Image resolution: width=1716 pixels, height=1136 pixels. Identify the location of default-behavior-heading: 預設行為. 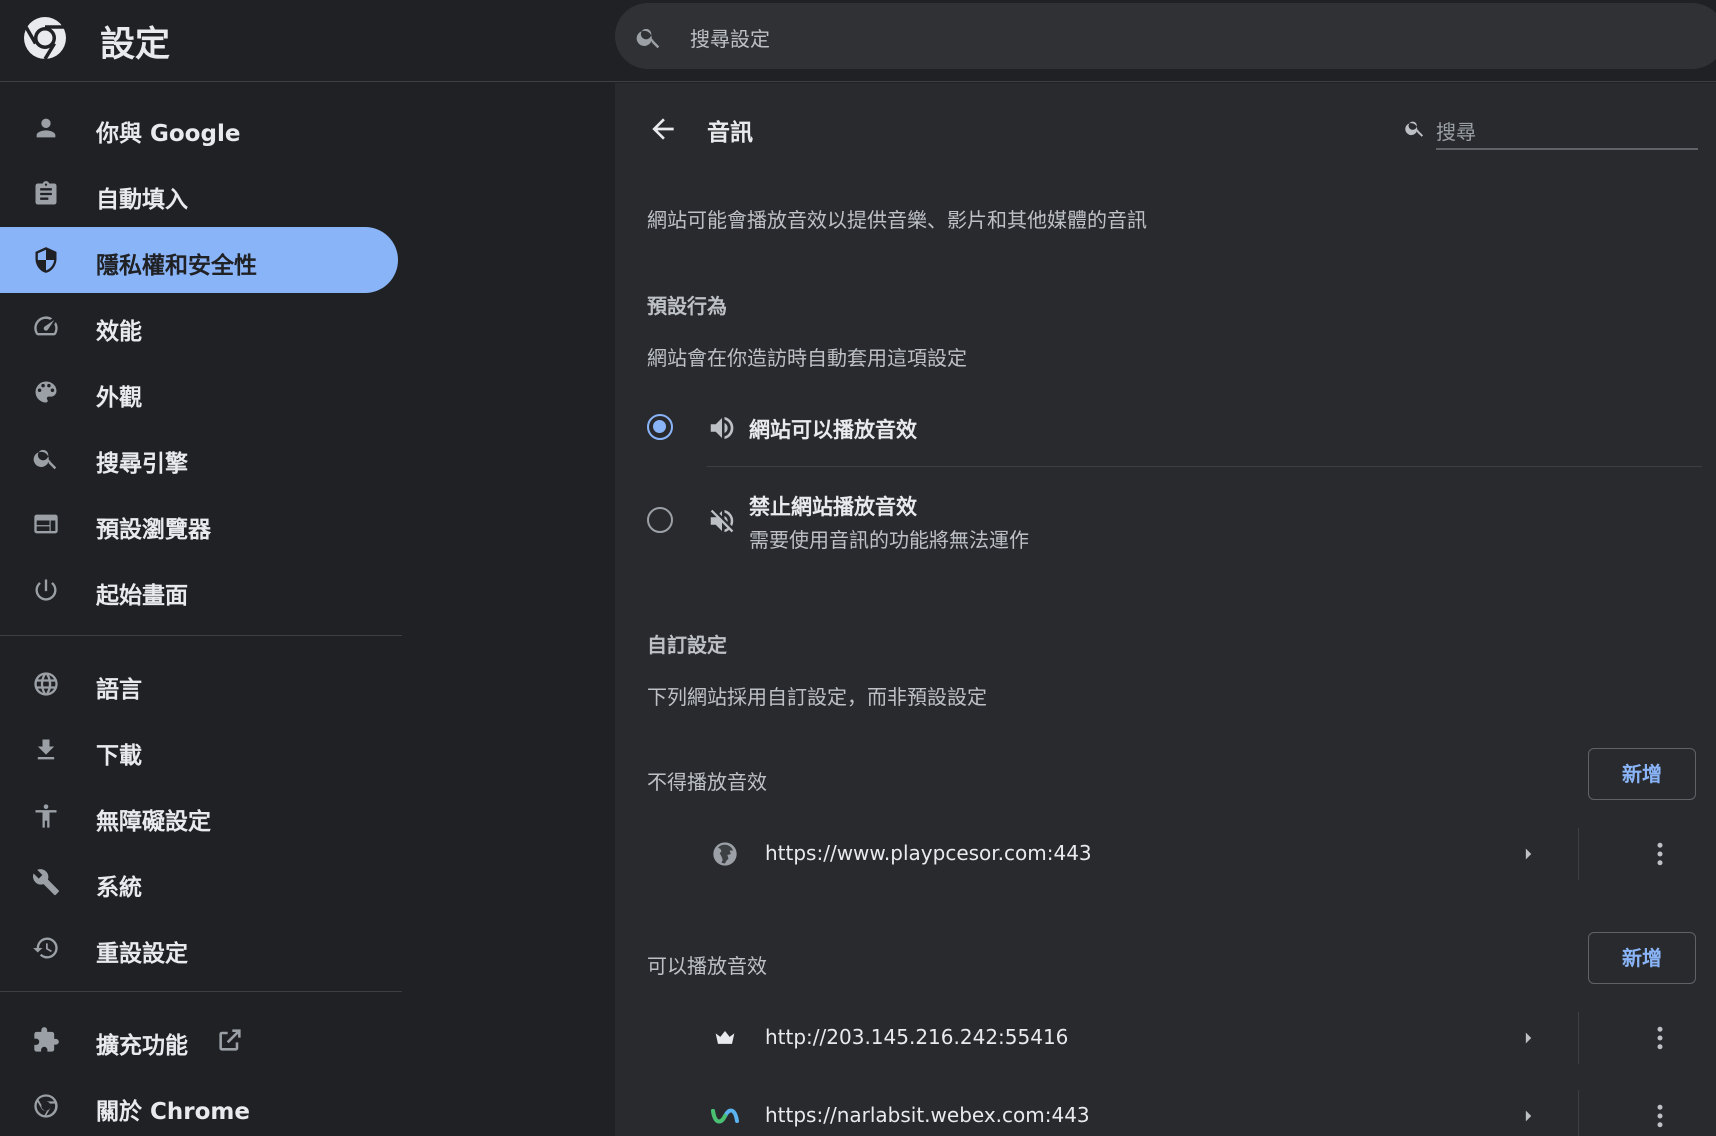
(687, 306).